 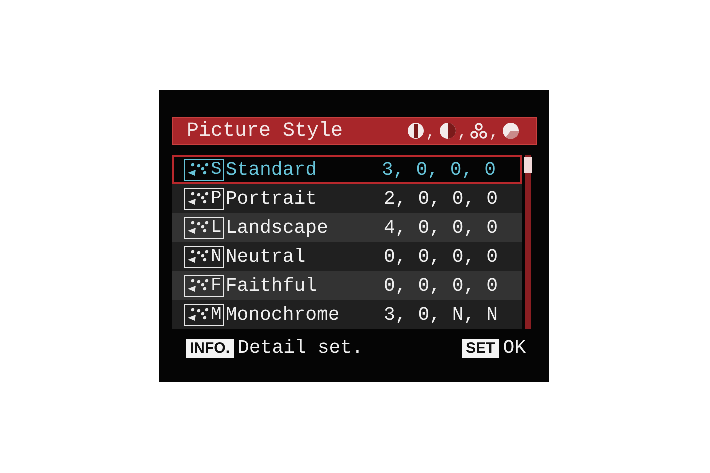 What do you see at coordinates (272, 199) in the screenshot?
I see `style-name: Portrait` at bounding box center [272, 199].